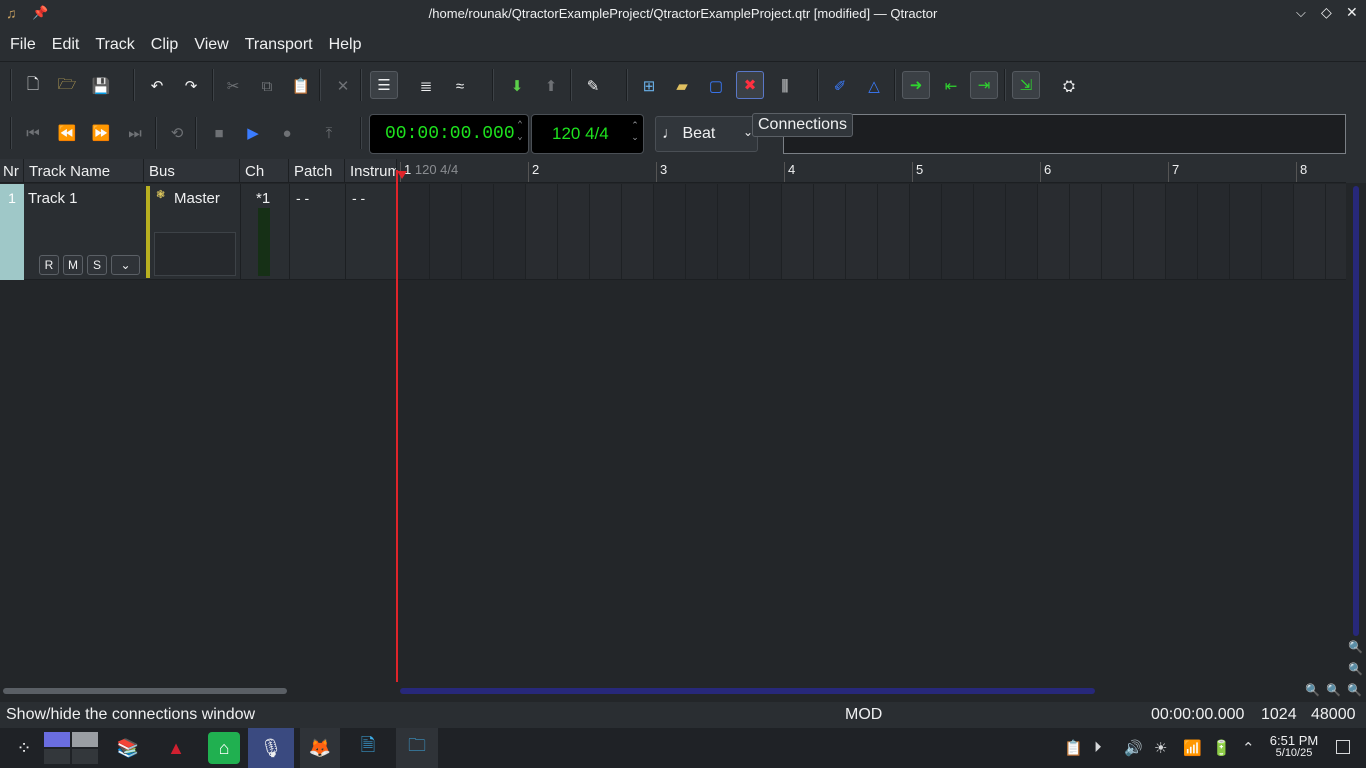 This screenshot has height=768, width=1366. Describe the element at coordinates (1026, 85) in the screenshot. I see `auto-return-icon: ⇲` at that location.